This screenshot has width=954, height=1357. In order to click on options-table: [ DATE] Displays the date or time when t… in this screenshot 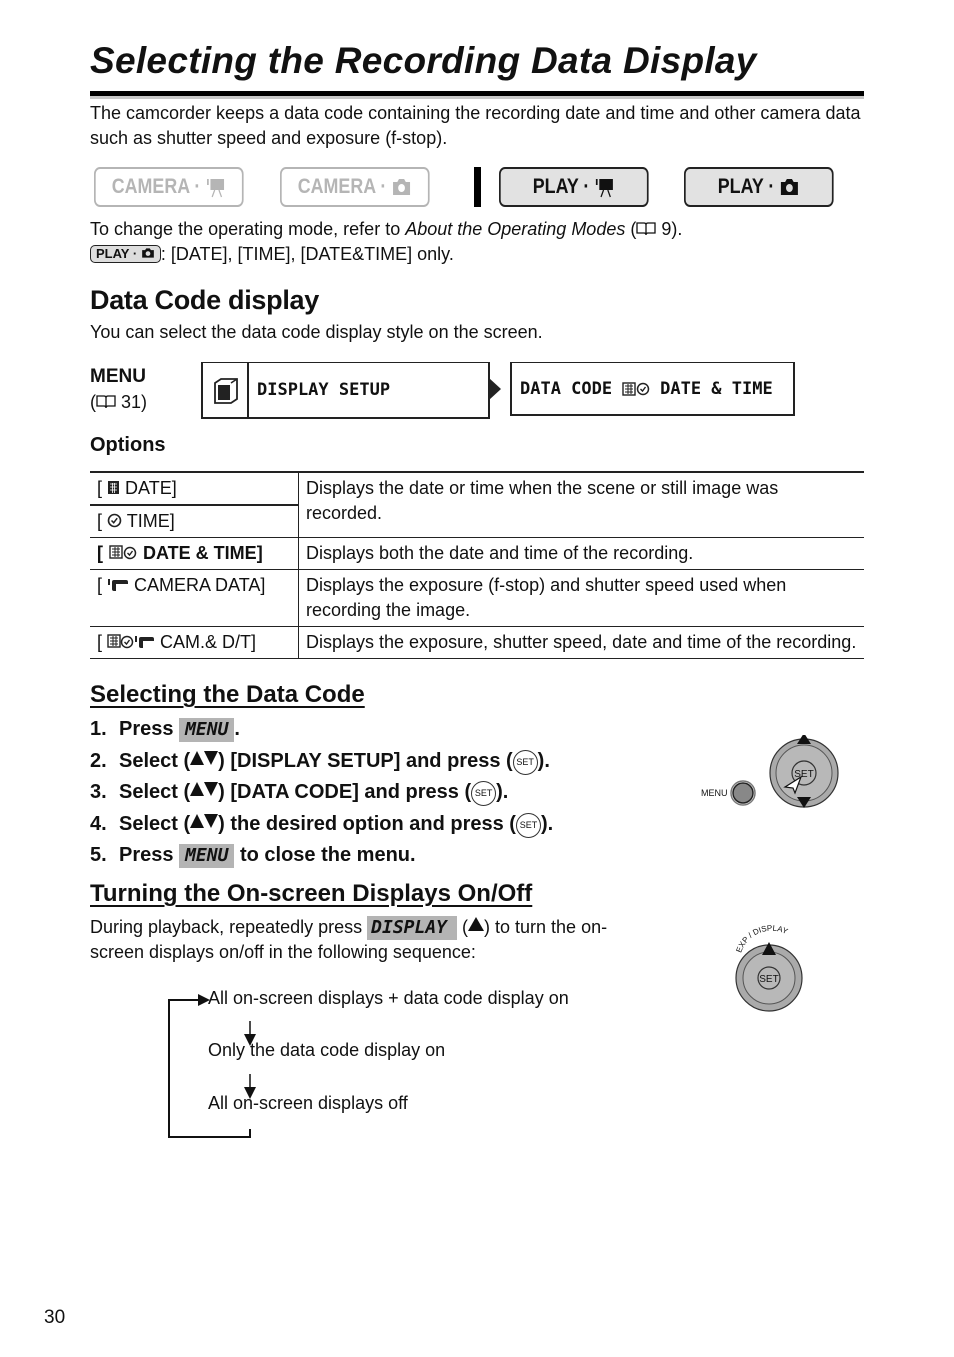, I will do `click(477, 565)`.